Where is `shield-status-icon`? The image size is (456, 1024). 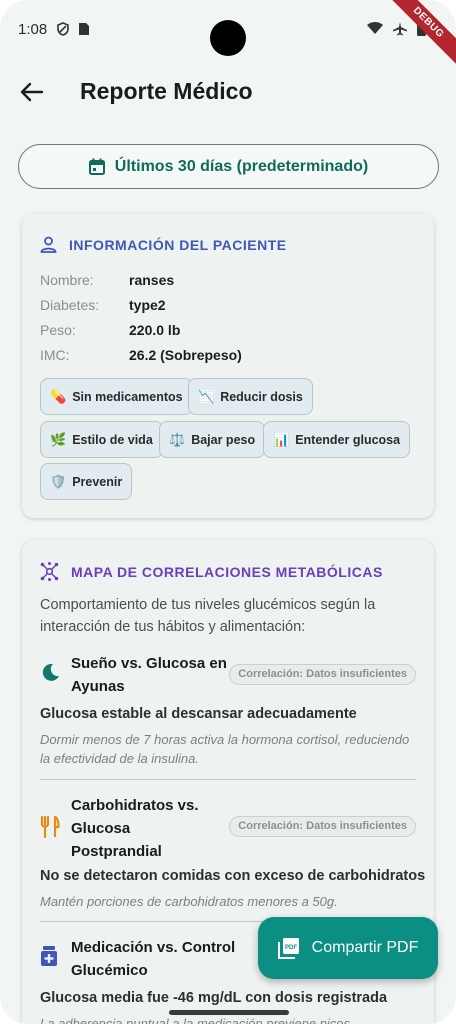
shield-status-icon is located at coordinates (63, 29).